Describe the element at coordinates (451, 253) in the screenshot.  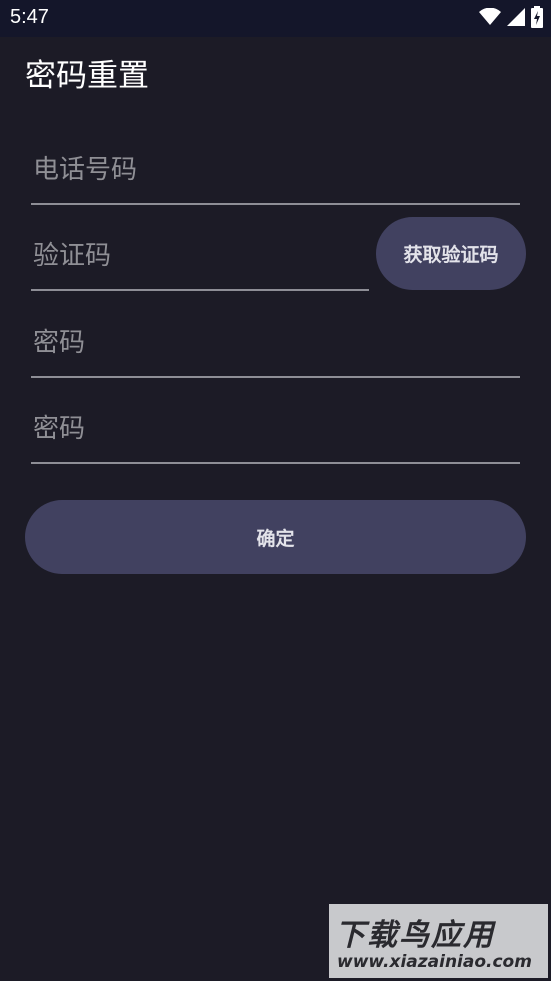
I see `get-code-button: 获取验证码` at that location.